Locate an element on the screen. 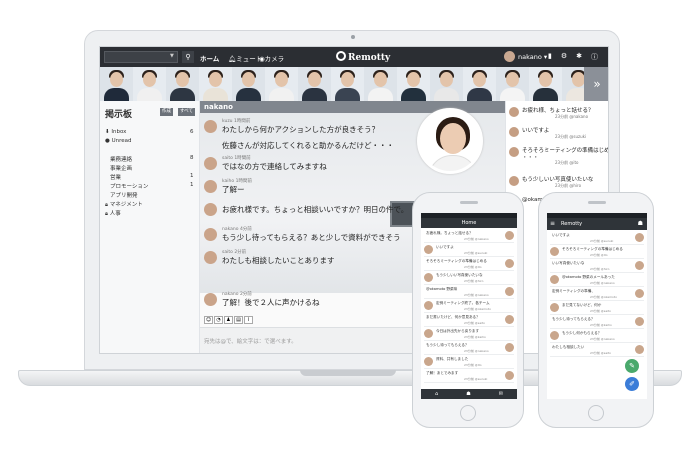 This screenshot has width=700, height=457. list-item: もう少し何かもらえる？ 23分前 @nakano is located at coordinates (597, 336).